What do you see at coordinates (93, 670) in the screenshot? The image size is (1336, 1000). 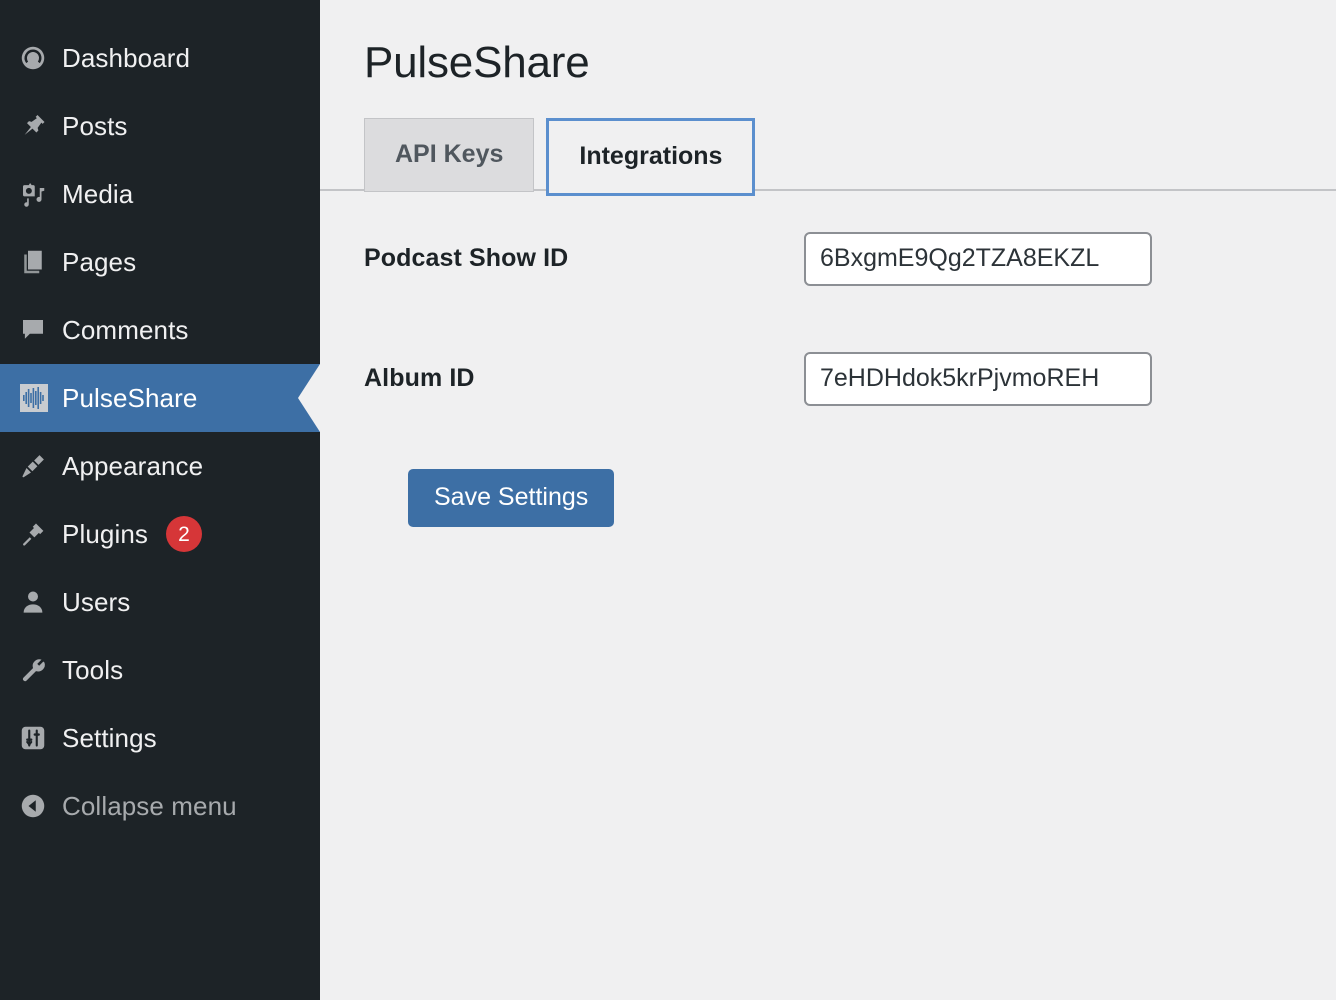 I see `sidebar-item-label: Tools` at bounding box center [93, 670].